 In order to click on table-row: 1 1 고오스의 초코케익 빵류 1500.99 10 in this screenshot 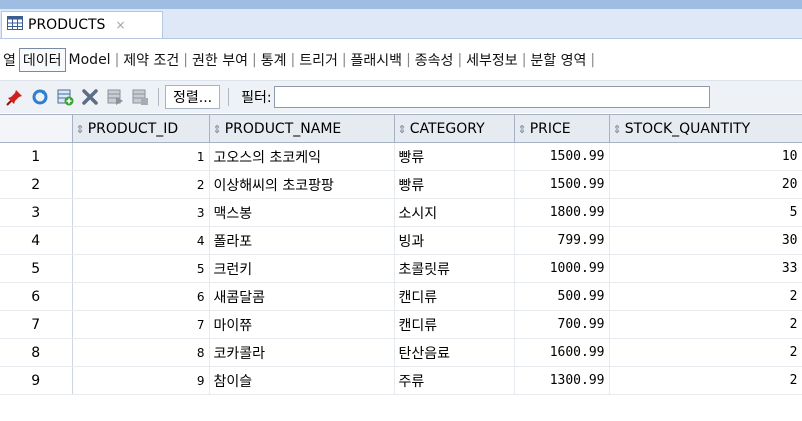, I will do `click(401, 156)`.